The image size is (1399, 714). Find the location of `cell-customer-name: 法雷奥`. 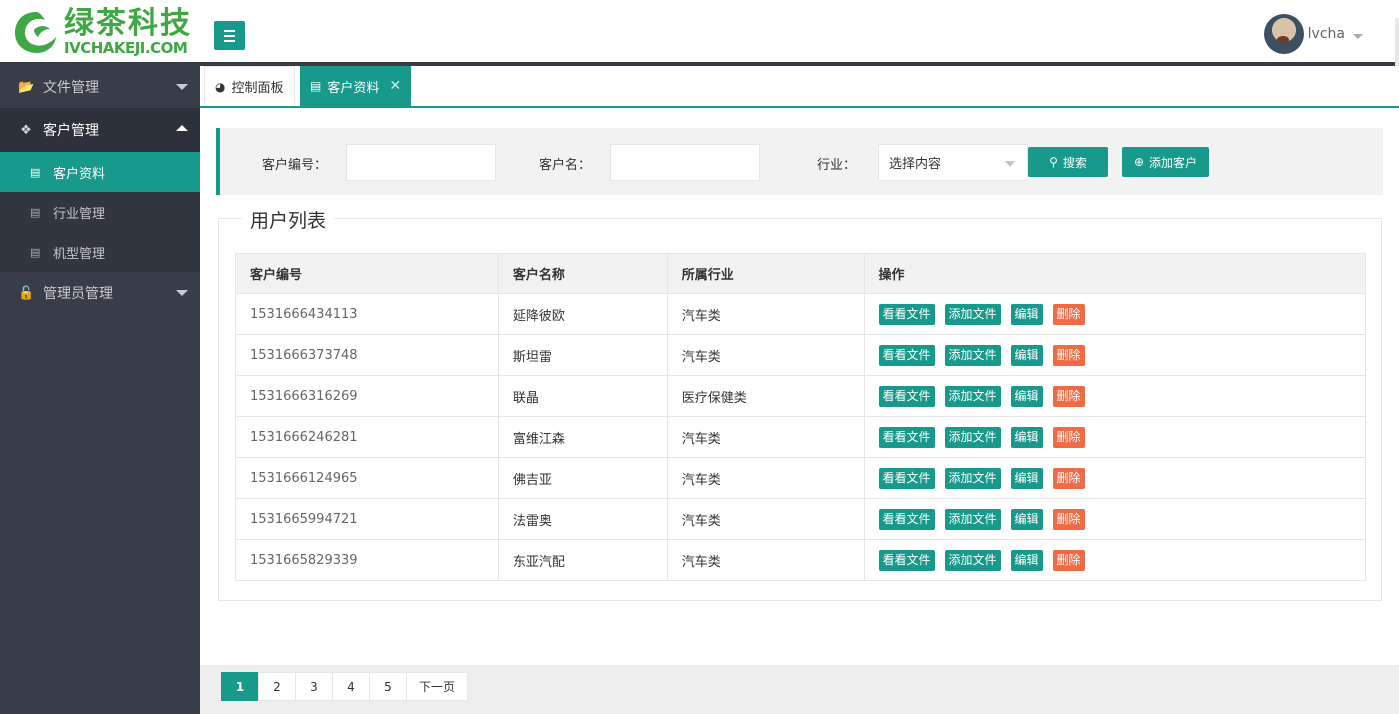

cell-customer-name: 法雷奥 is located at coordinates (582, 519).